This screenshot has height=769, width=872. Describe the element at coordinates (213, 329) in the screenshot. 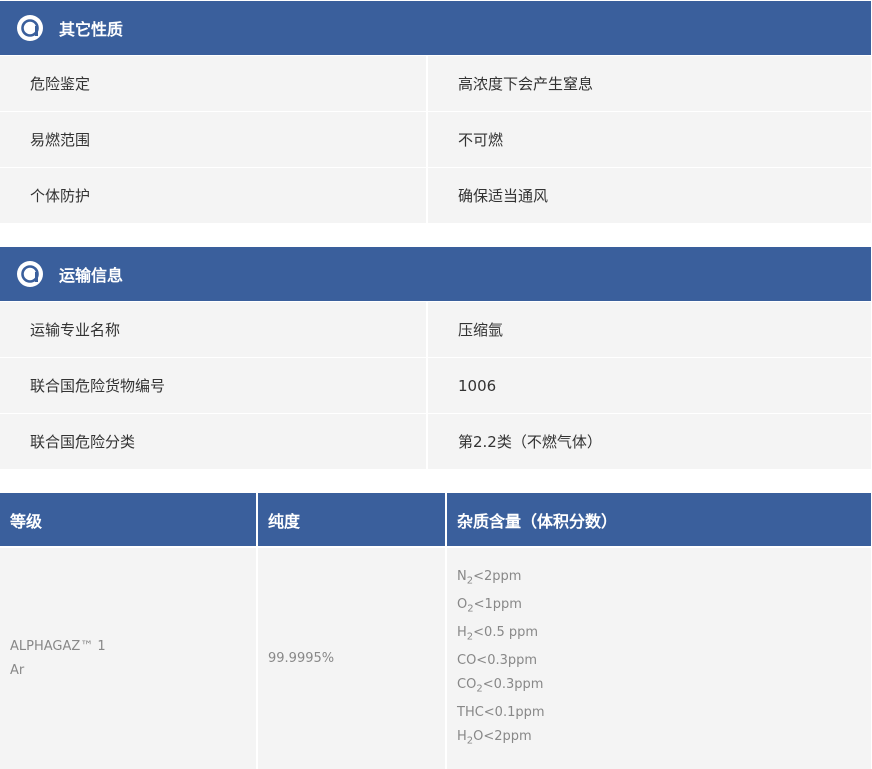

I see `row-label: 运输专业名称` at that location.